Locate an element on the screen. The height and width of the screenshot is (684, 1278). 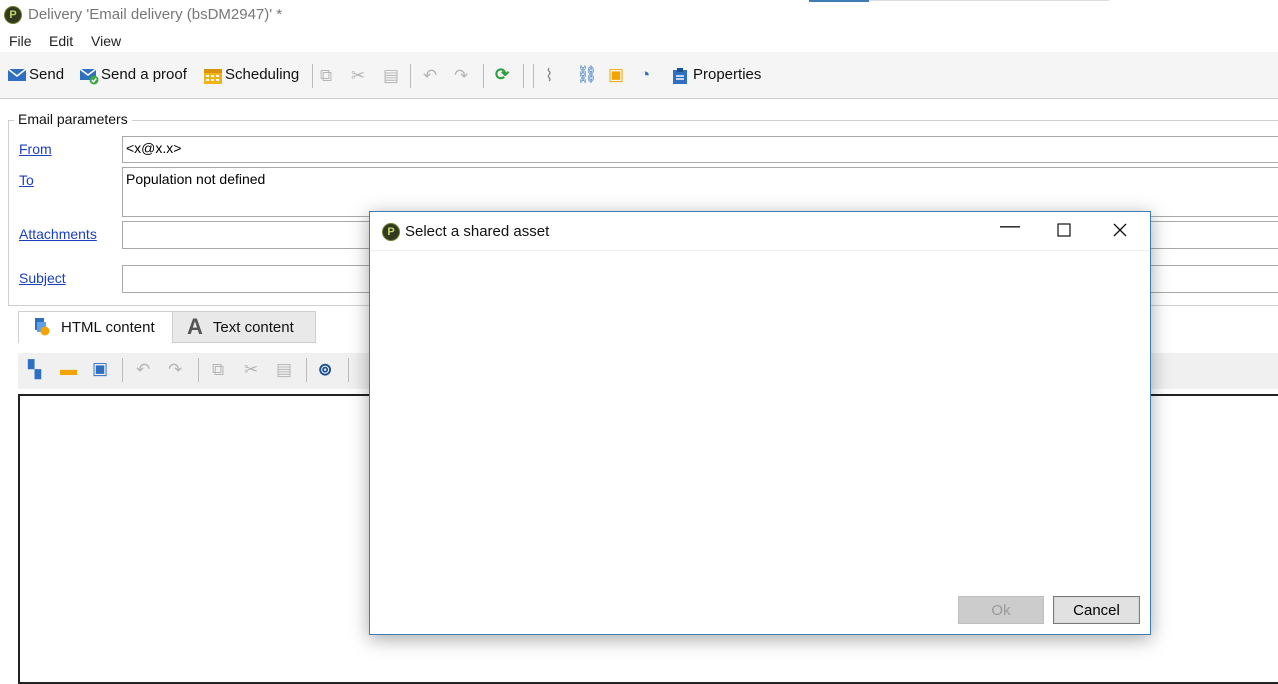
tab-text-label: Text content is located at coordinates (253, 327).